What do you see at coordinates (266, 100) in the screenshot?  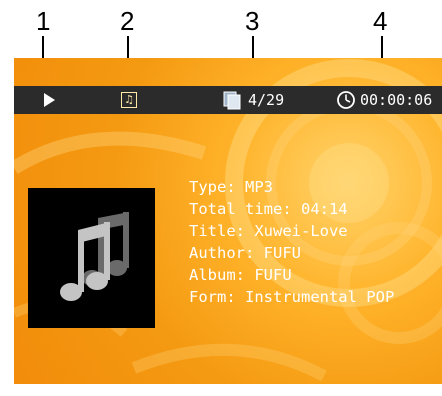 I see `track-count: 4/29` at bounding box center [266, 100].